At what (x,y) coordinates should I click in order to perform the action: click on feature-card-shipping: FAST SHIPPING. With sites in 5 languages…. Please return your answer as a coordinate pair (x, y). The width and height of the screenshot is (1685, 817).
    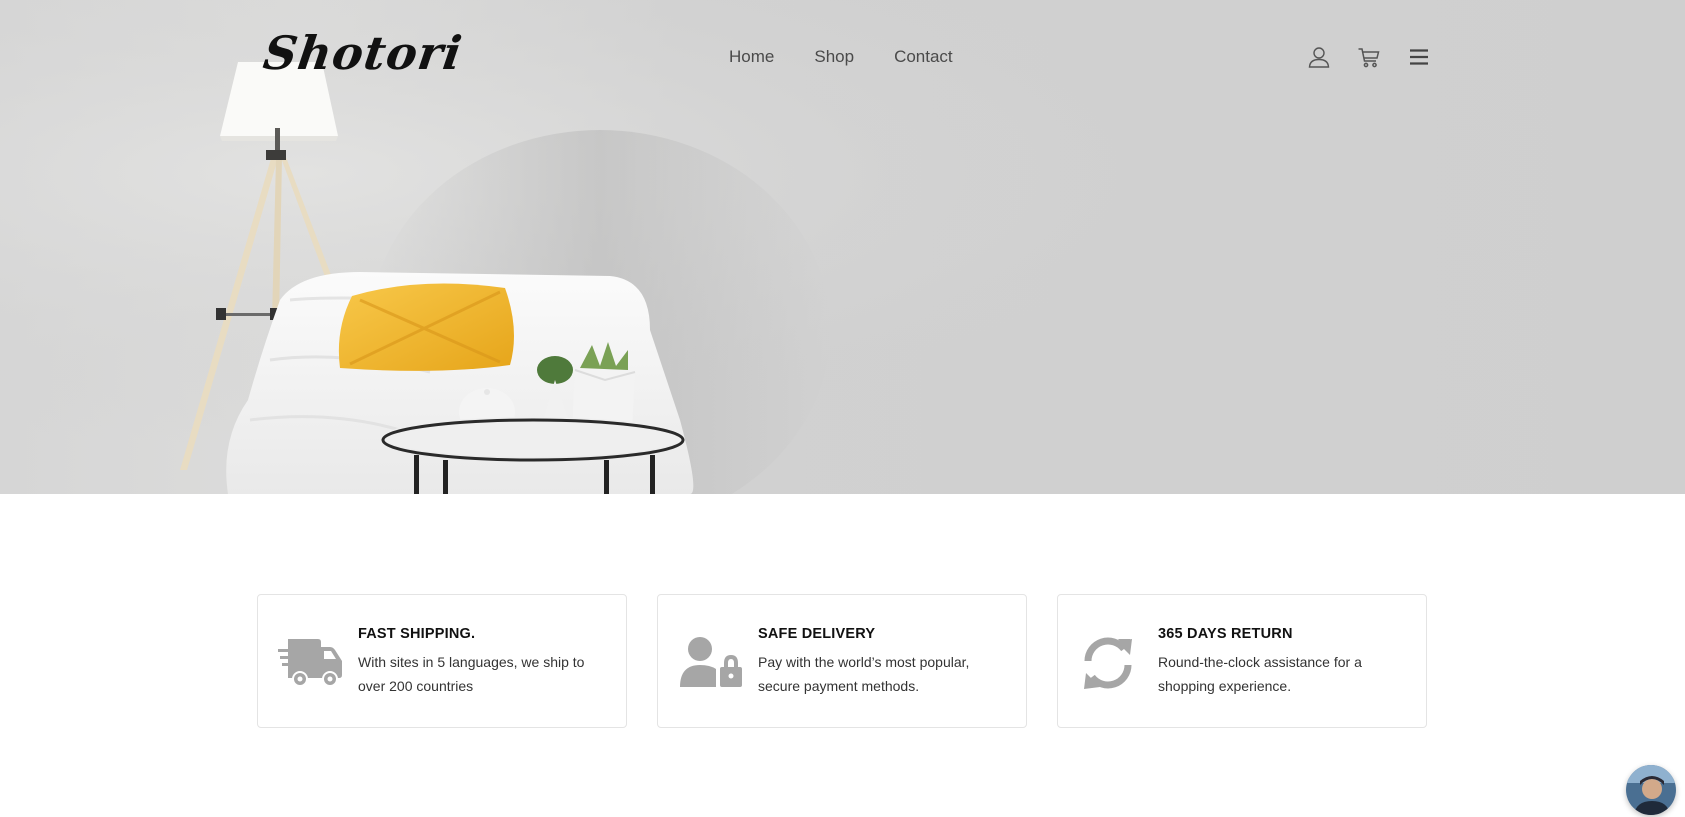
    Looking at the image, I should click on (442, 661).